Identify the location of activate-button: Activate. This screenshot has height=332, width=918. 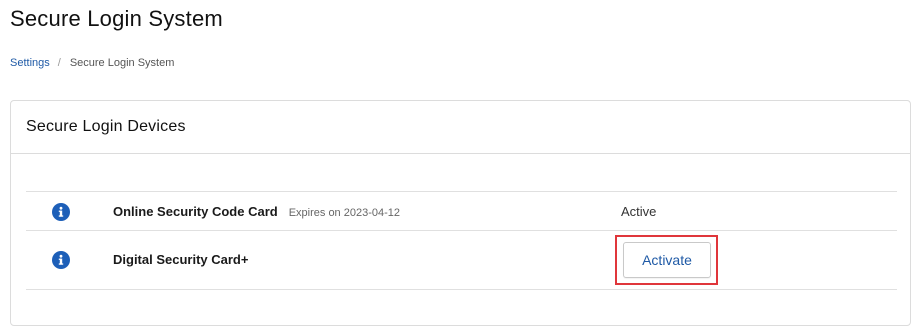
(667, 260).